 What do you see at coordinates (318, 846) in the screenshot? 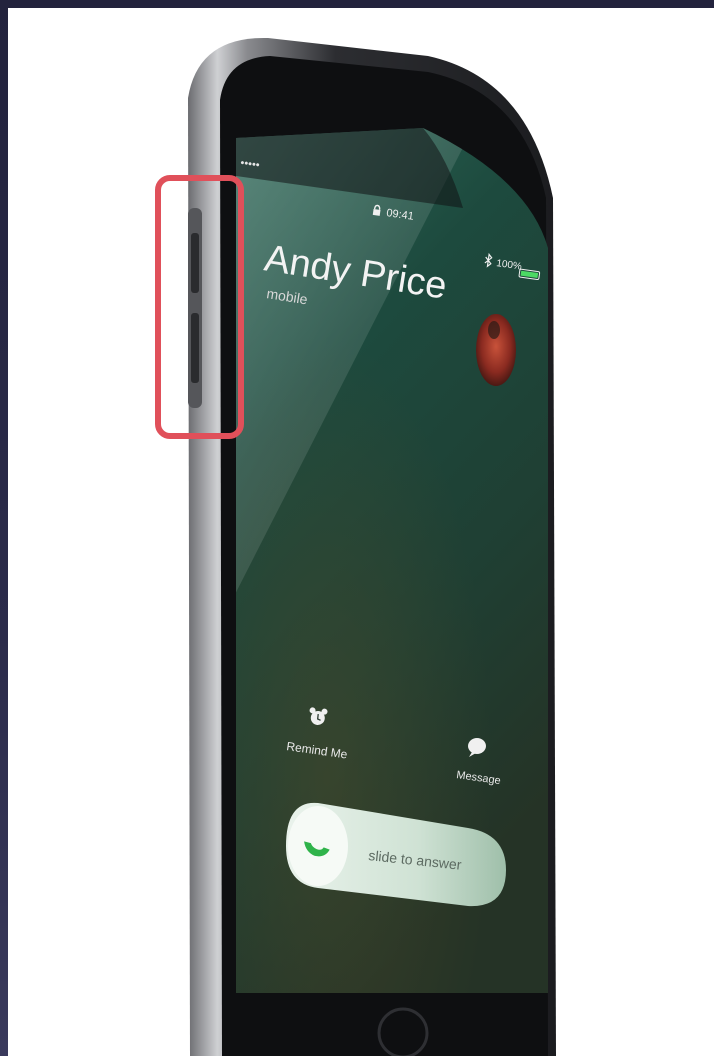
I see `answer-knob` at bounding box center [318, 846].